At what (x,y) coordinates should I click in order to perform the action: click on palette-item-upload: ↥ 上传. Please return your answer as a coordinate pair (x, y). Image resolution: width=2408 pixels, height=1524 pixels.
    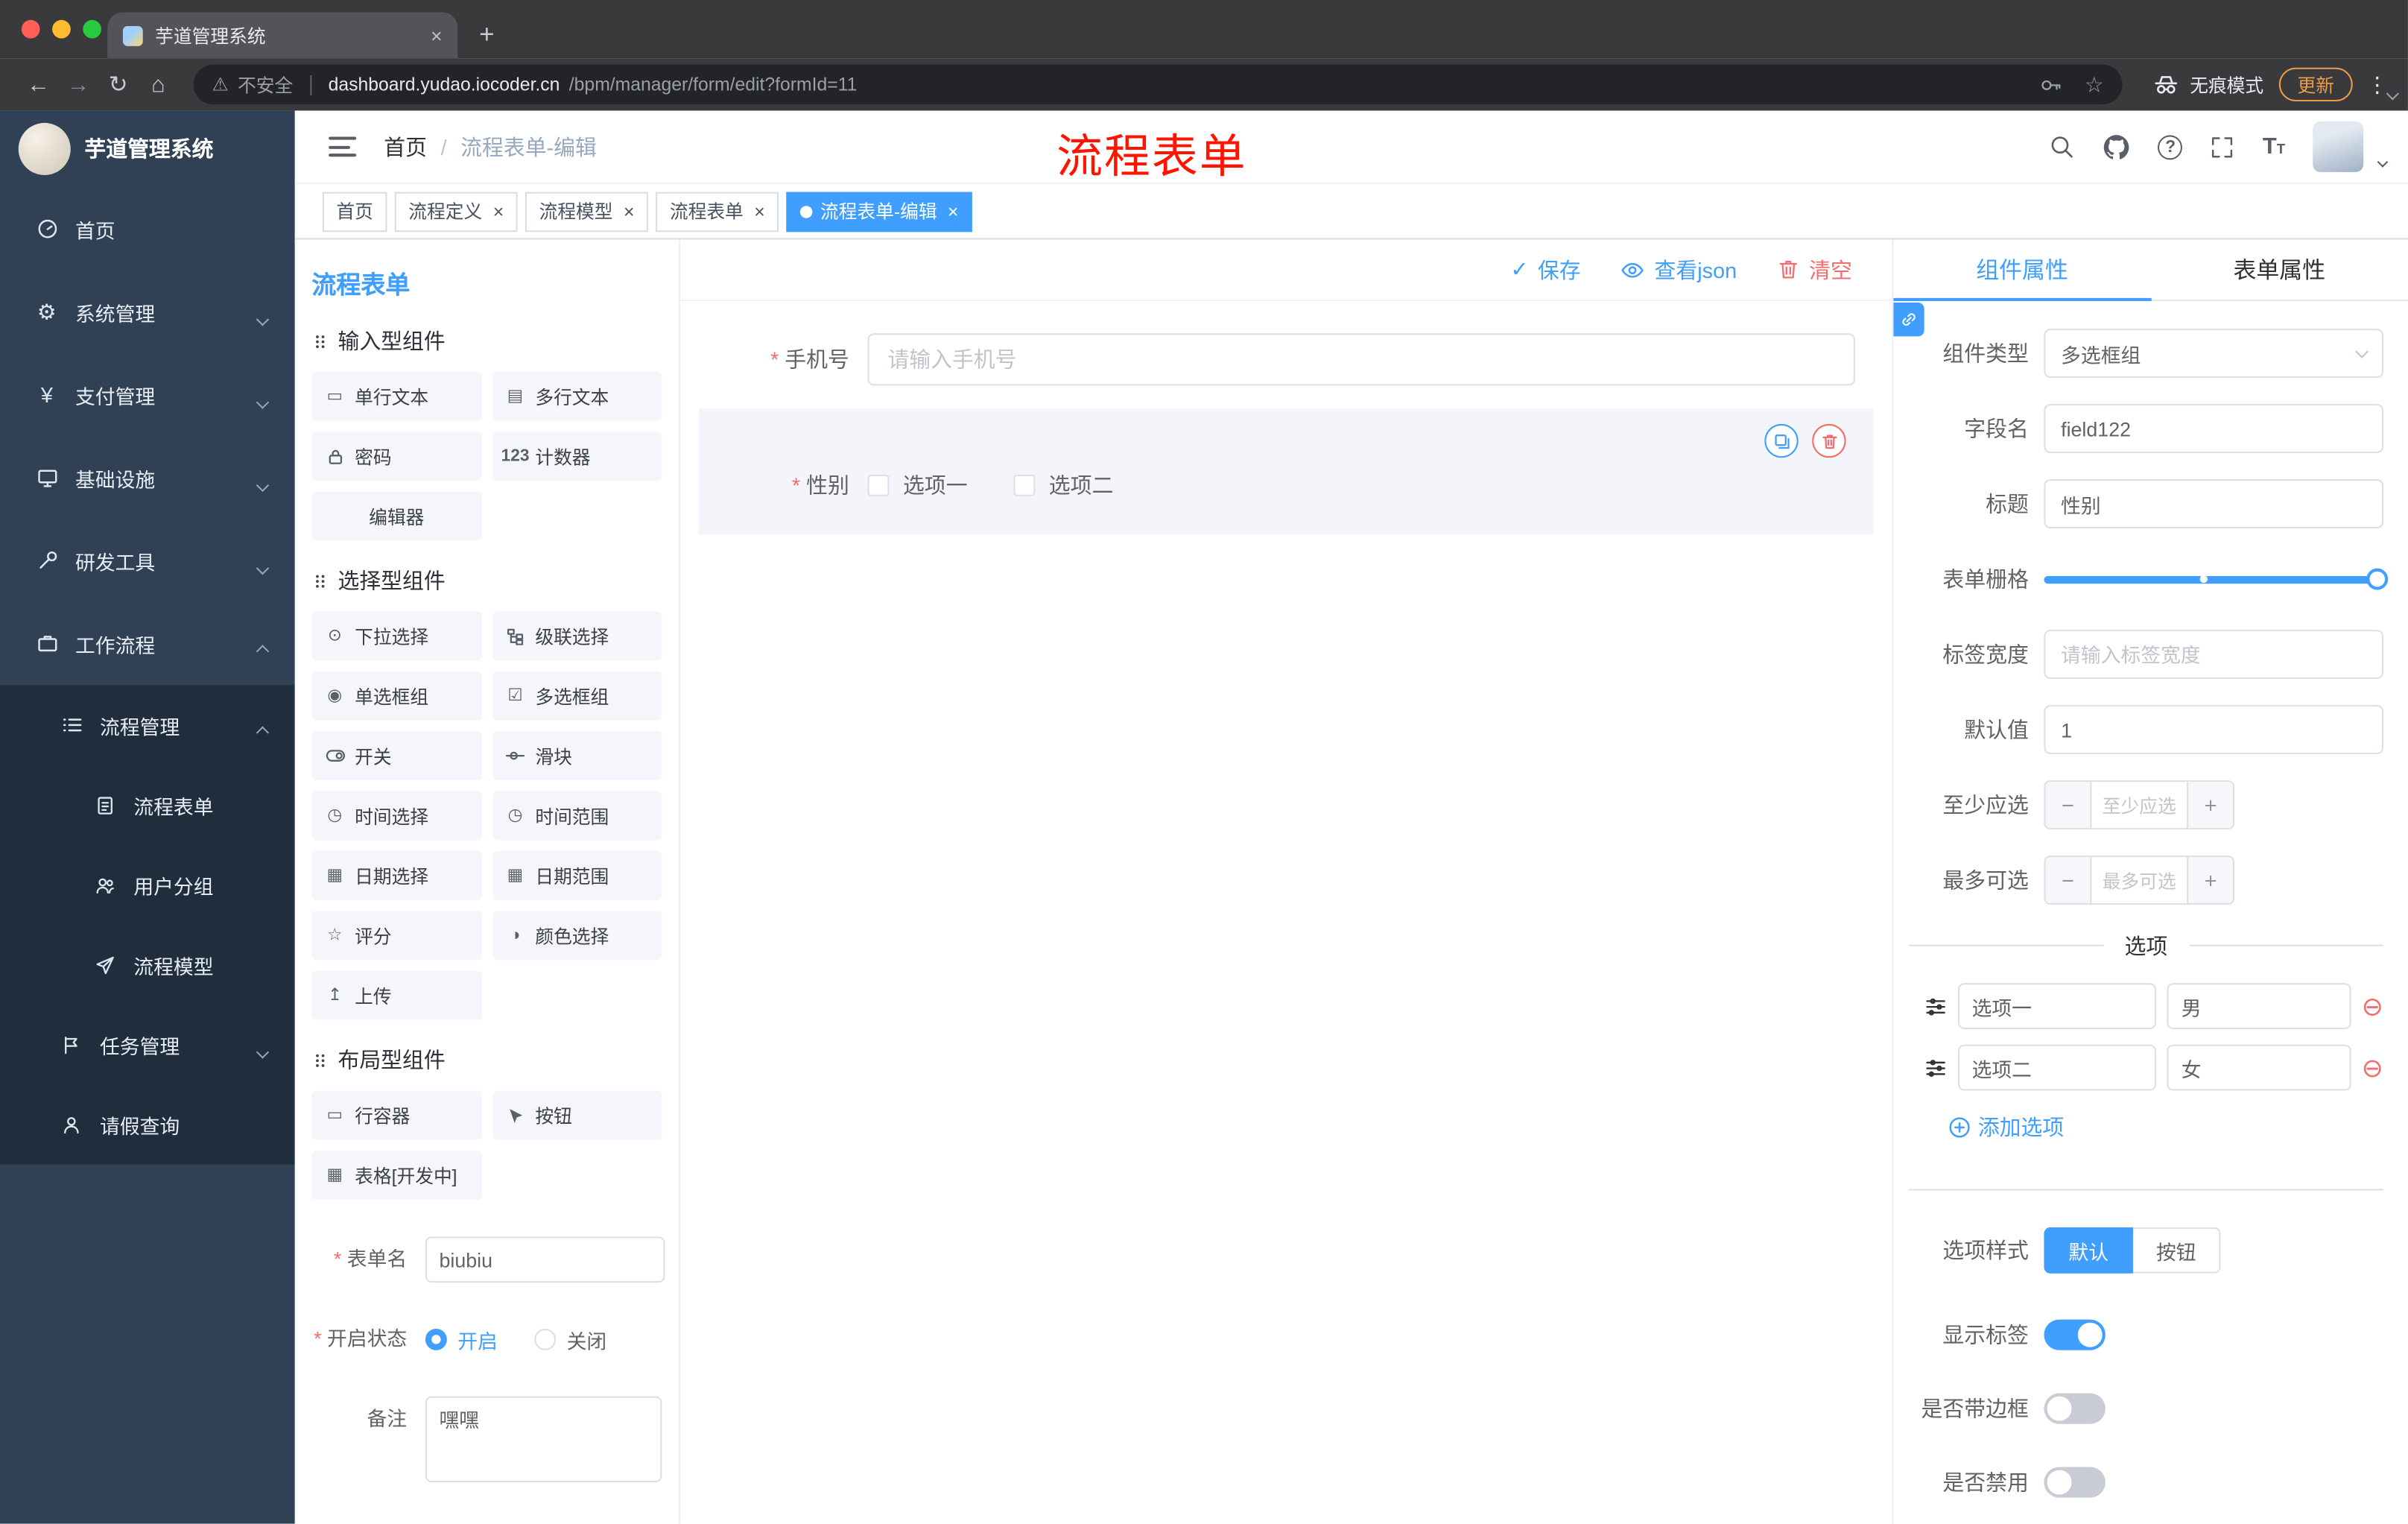
    Looking at the image, I should click on (396, 995).